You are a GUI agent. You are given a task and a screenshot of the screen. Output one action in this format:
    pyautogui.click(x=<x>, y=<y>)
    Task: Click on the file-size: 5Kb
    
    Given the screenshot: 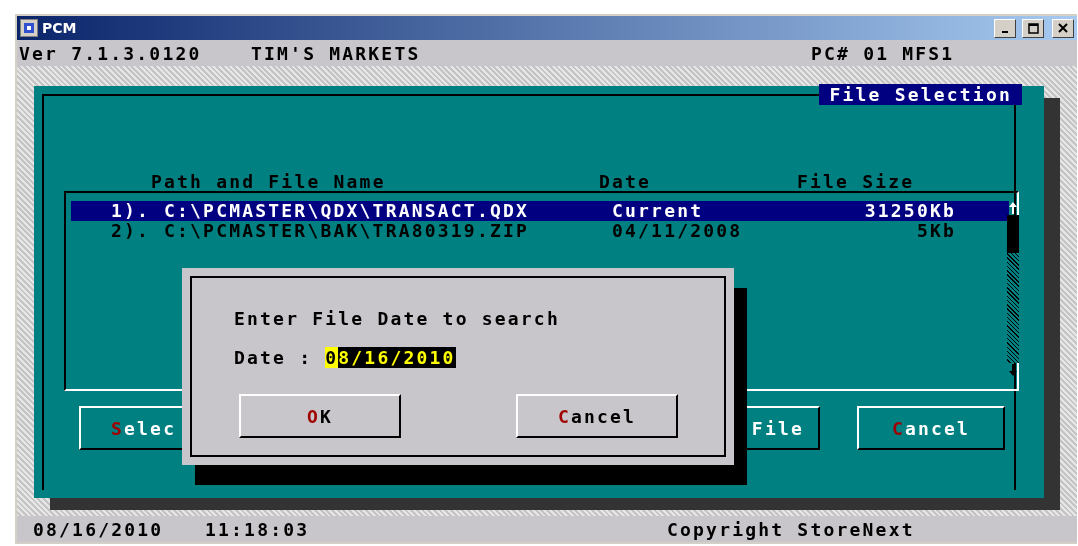 What is the action you would take?
    pyautogui.click(x=935, y=231)
    